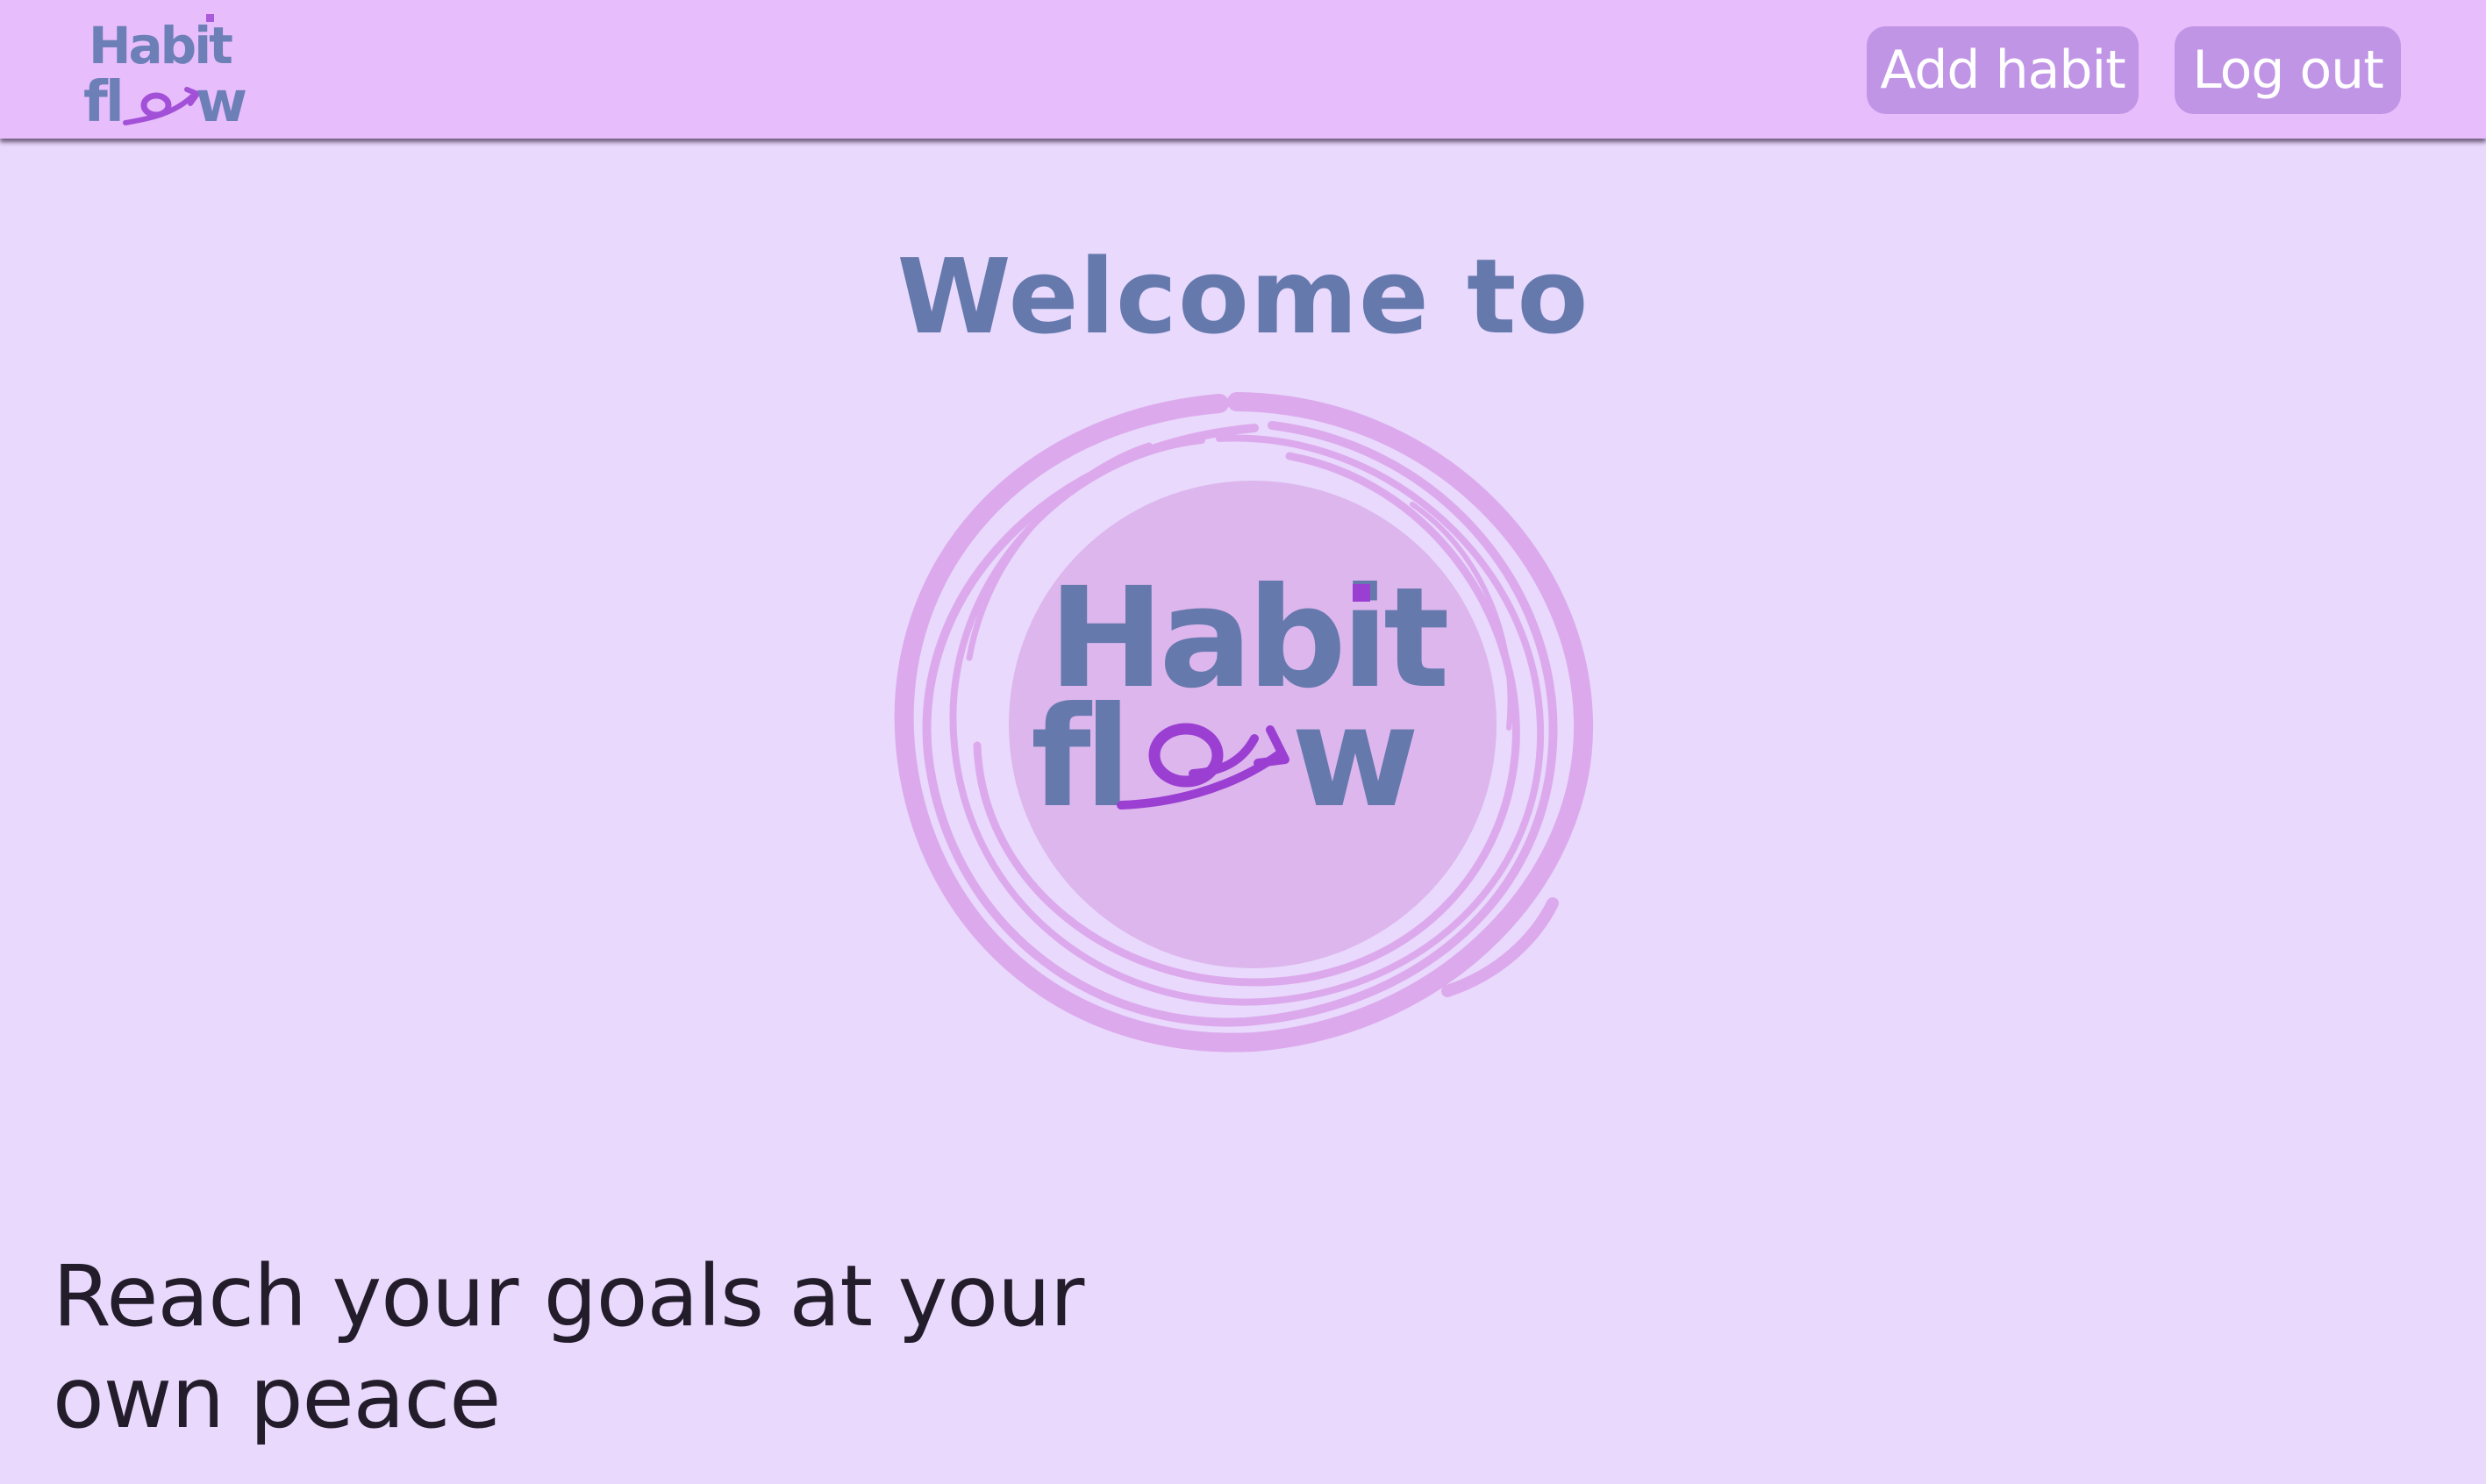  I want to click on logo-dot, so click(210, 18).